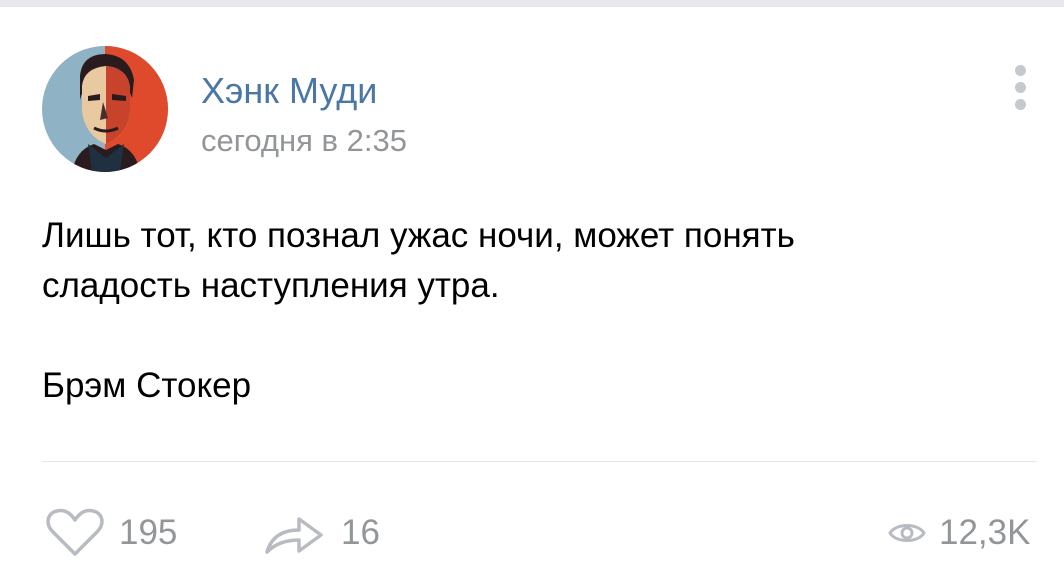 The width and height of the screenshot is (1064, 585). What do you see at coordinates (907, 533) in the screenshot?
I see `eye-icon` at bounding box center [907, 533].